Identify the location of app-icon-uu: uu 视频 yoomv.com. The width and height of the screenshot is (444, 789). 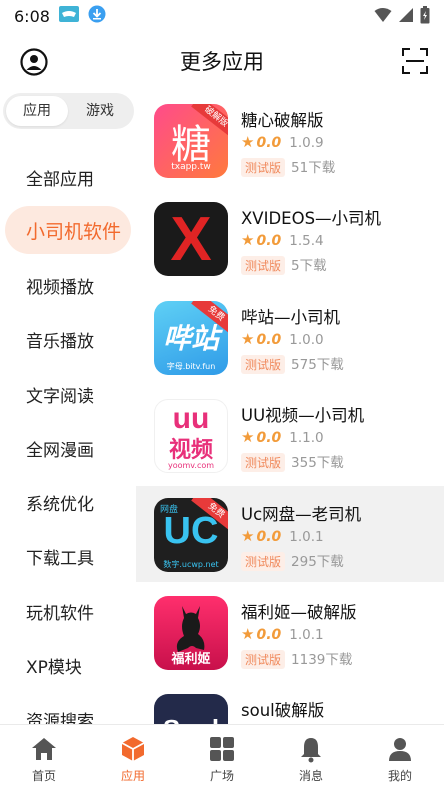
(191, 436).